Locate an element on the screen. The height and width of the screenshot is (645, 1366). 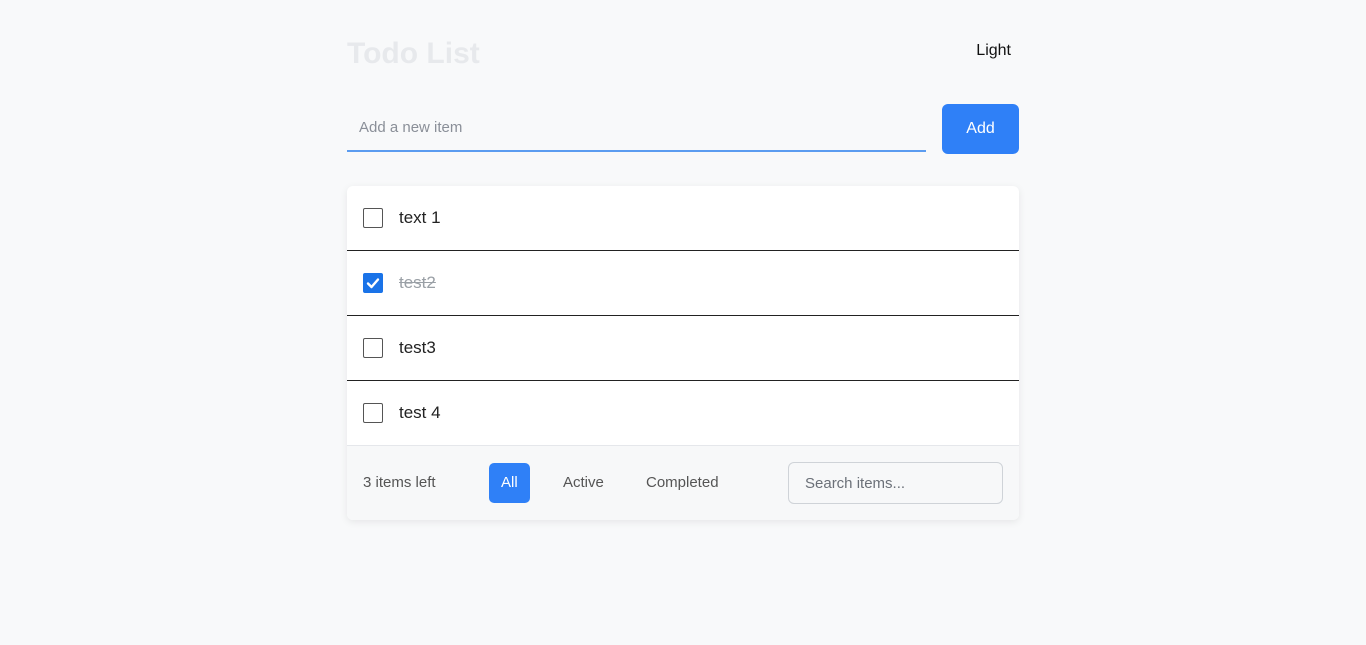
todo-item: test 4 is located at coordinates (683, 413).